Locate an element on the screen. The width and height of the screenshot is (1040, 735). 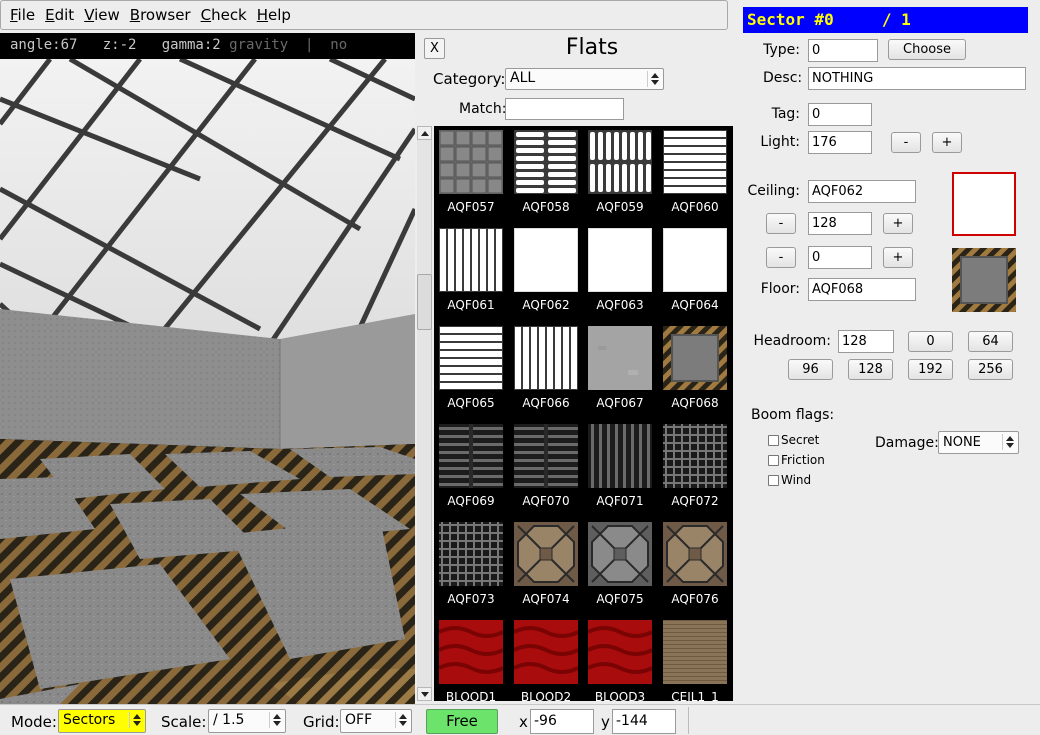
flat-name: AQF070 is located at coordinates (546, 501).